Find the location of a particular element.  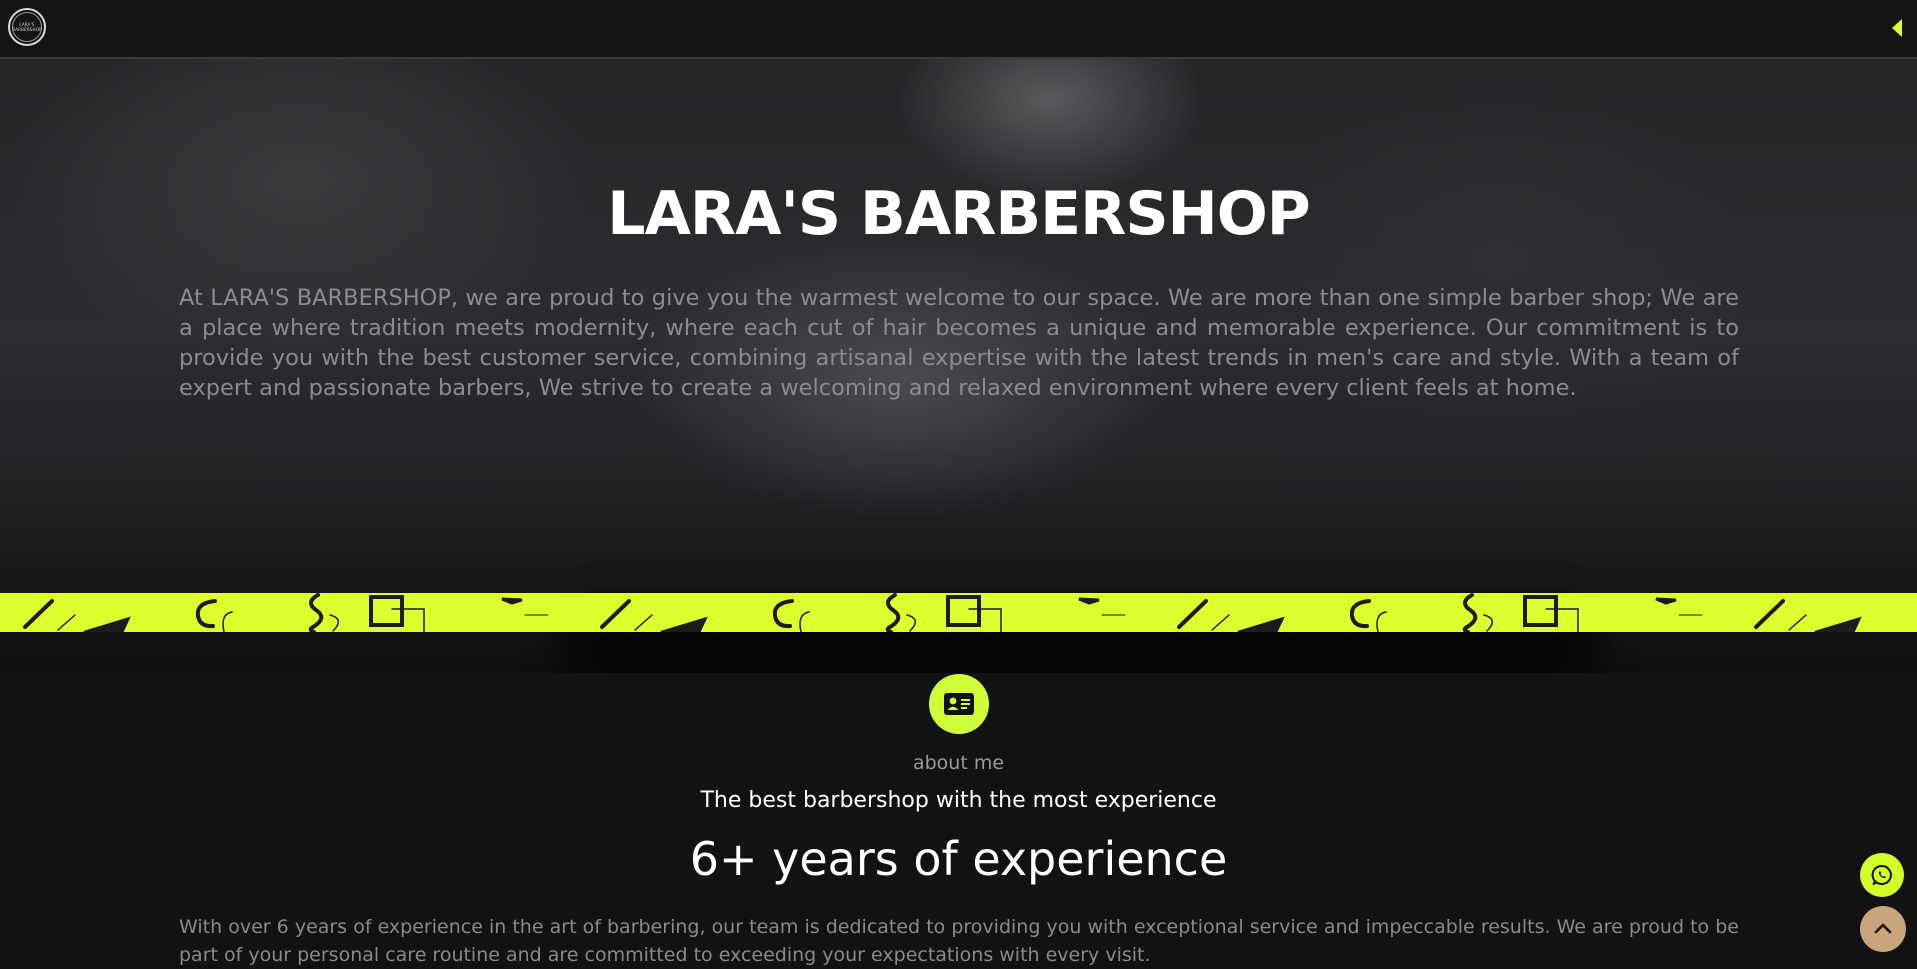

logo-text: LARA'S BARBERSHOP is located at coordinates (27, 27).